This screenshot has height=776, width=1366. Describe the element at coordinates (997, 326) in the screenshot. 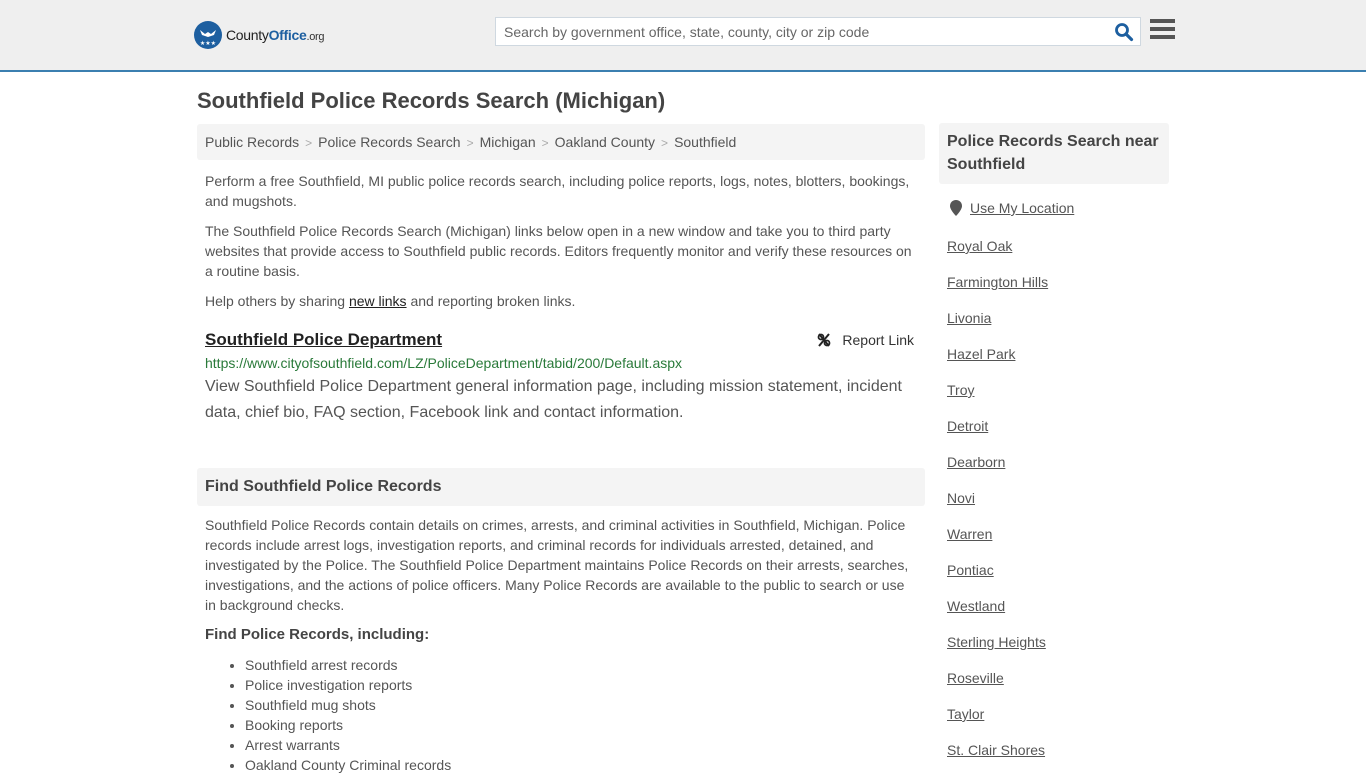

I see `city-link: Livonia` at that location.